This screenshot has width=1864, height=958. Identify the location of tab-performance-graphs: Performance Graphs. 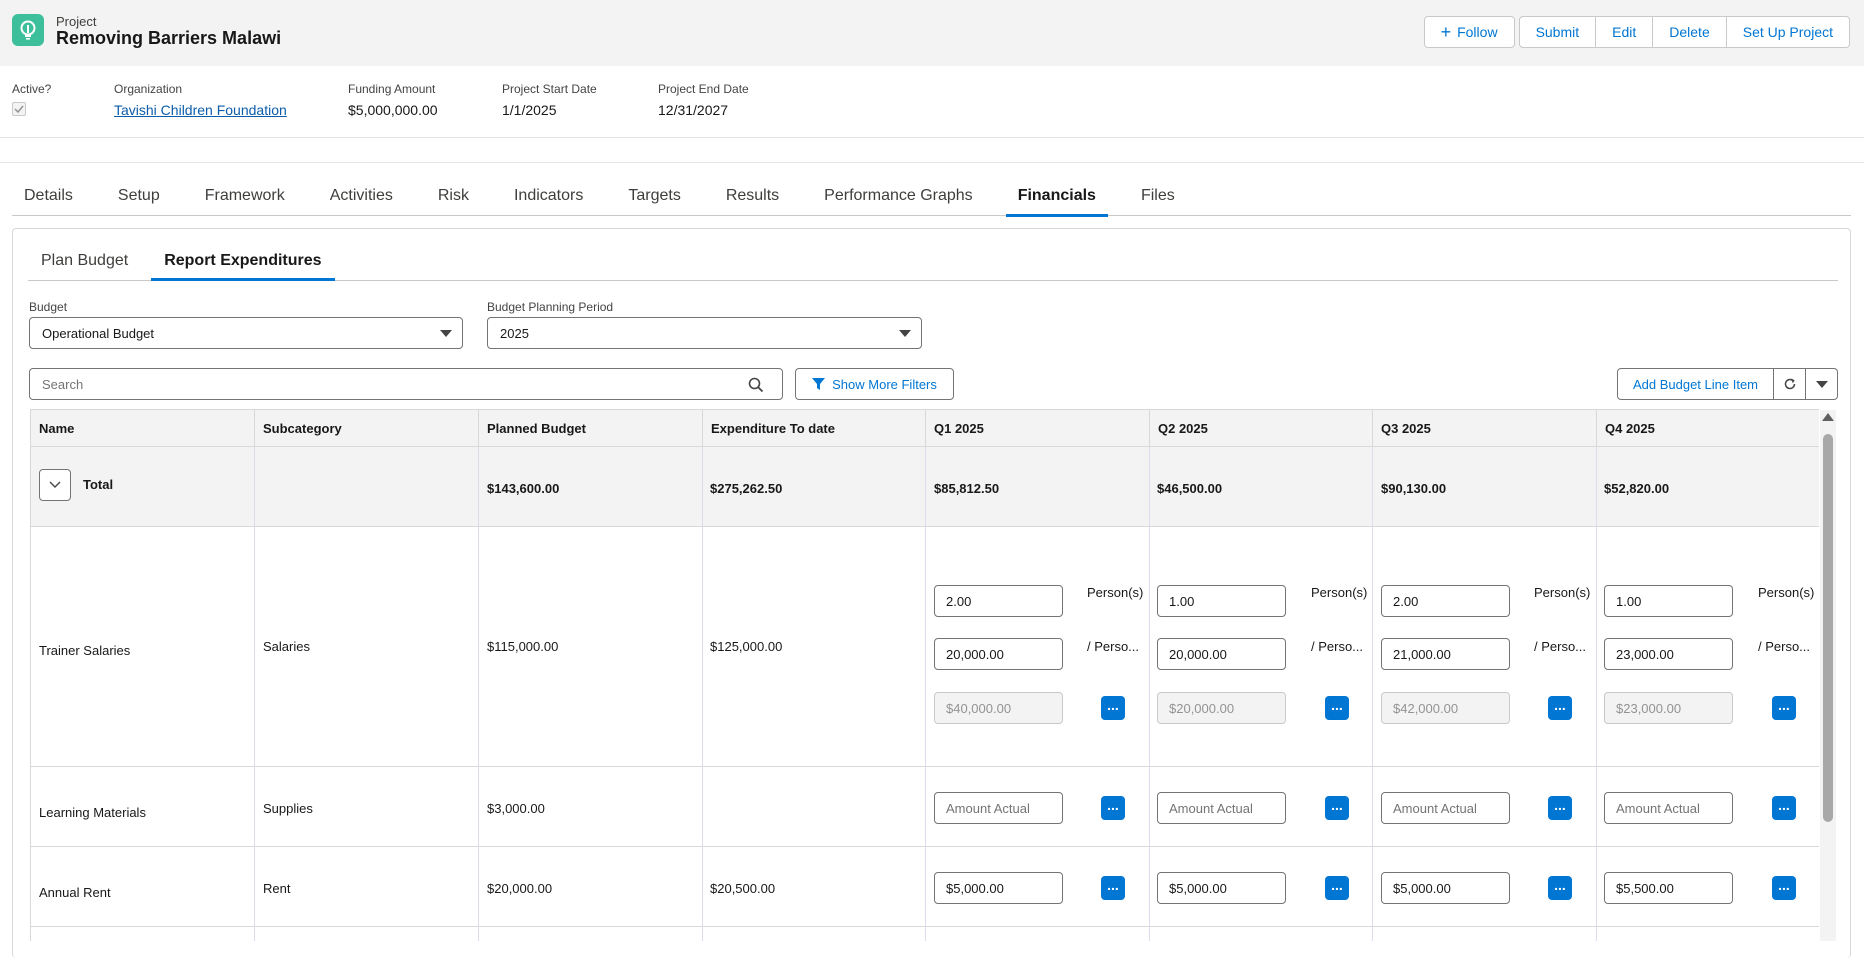
(898, 196).